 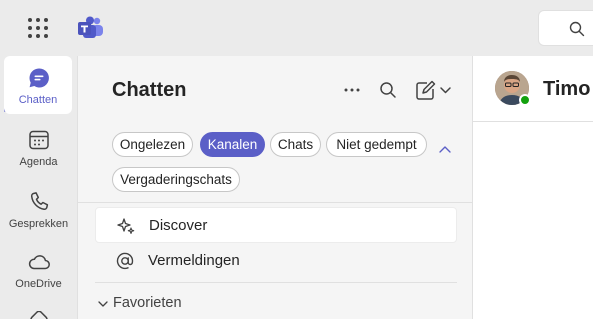 I want to click on list-item-label: Vermeldingen, so click(x=194, y=260).